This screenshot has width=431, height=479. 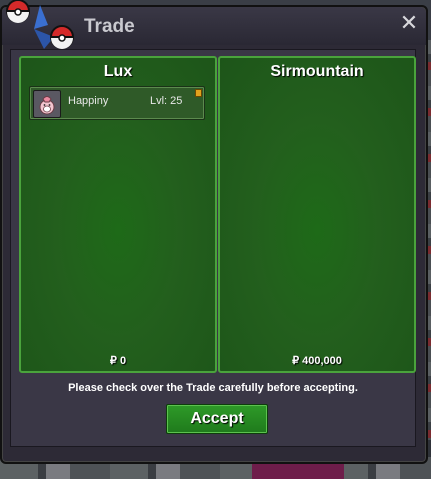 What do you see at coordinates (88, 101) in the screenshot?
I see `item-name: Happiny` at bounding box center [88, 101].